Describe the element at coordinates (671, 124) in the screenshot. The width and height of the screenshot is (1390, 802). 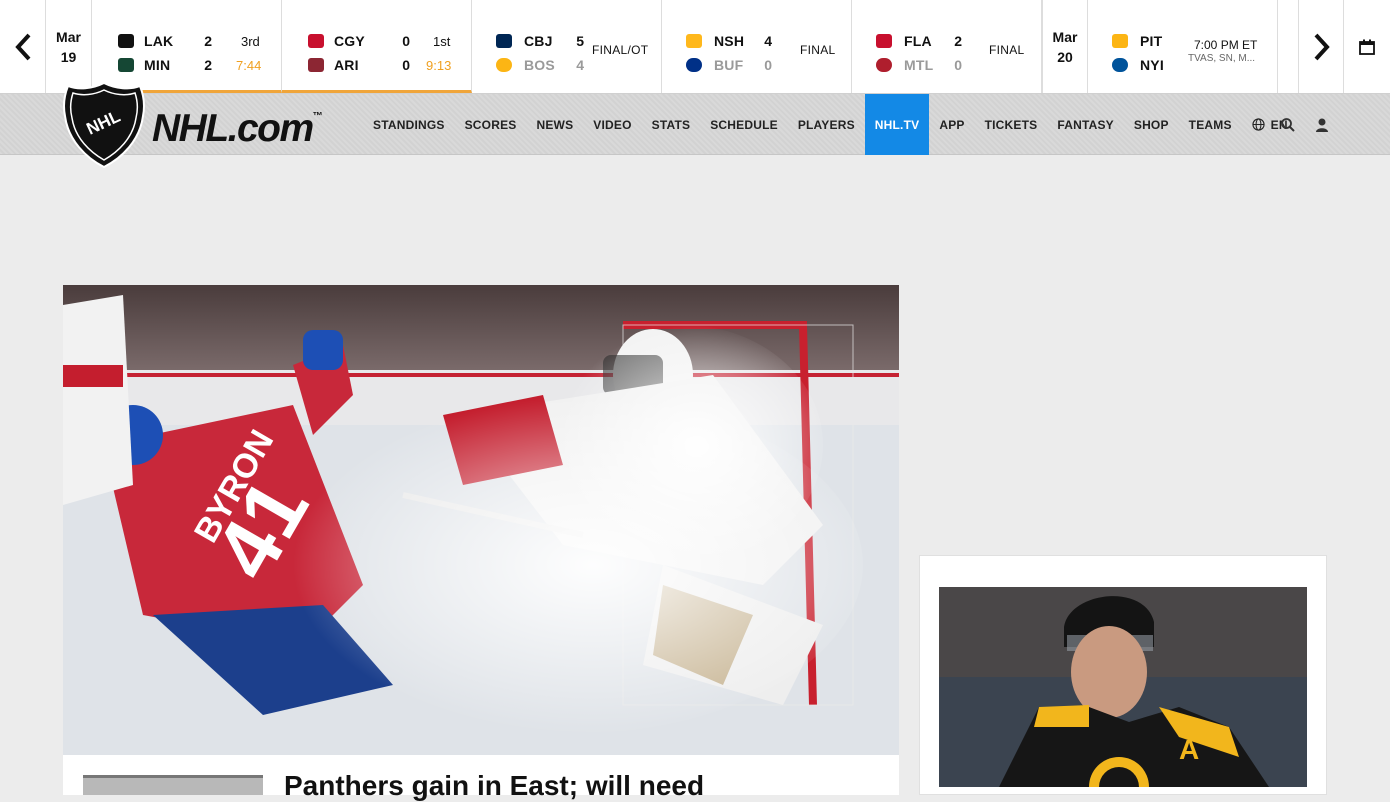
I see `nav-item-stats: STATS` at that location.